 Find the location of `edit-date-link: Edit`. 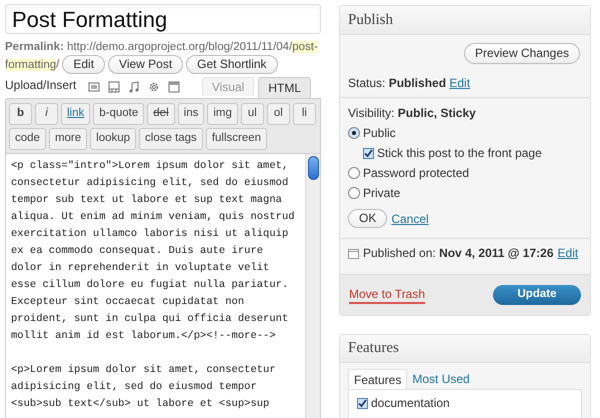

edit-date-link: Edit is located at coordinates (568, 253).